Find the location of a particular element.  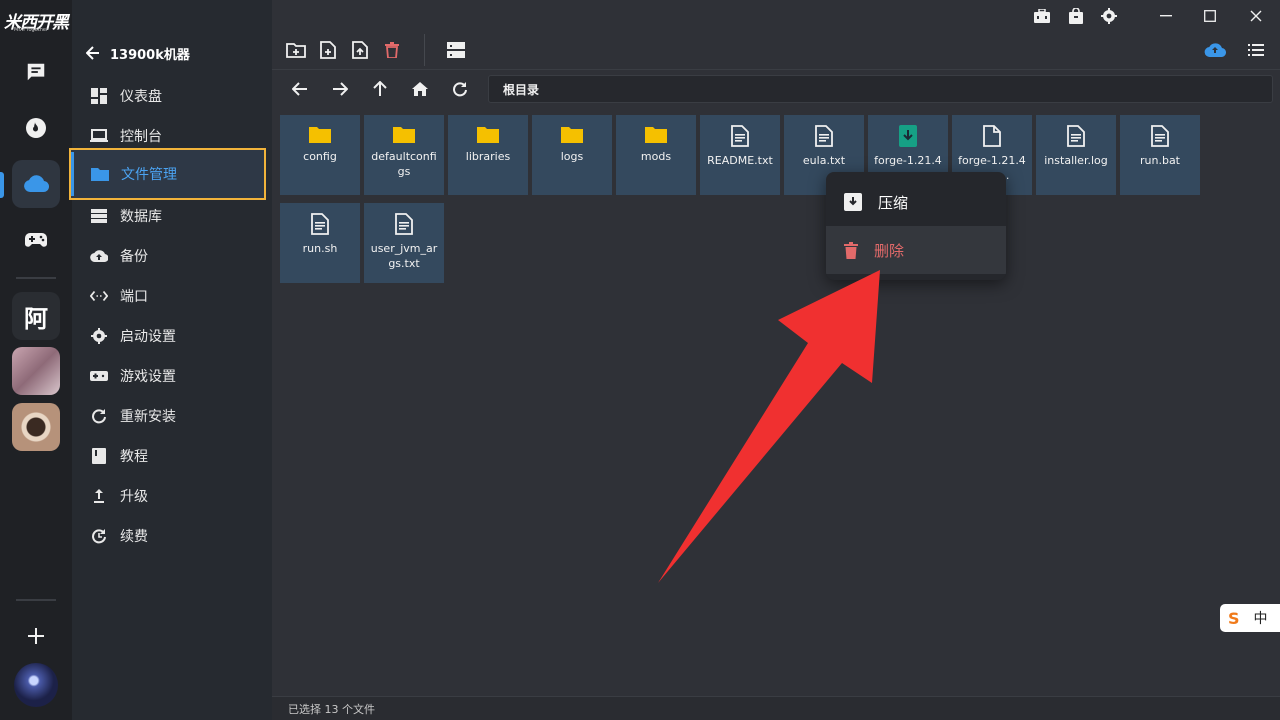

sidebar-item-label: 续费 is located at coordinates (134, 537).